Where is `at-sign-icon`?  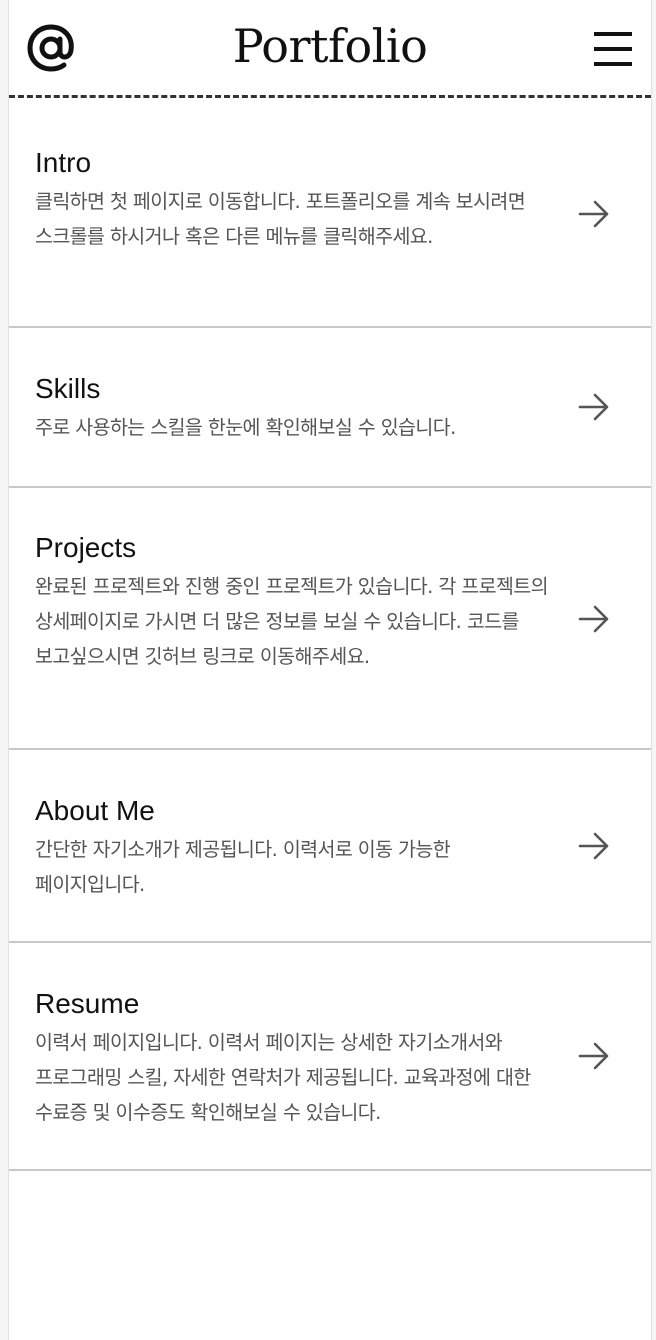 at-sign-icon is located at coordinates (51, 48).